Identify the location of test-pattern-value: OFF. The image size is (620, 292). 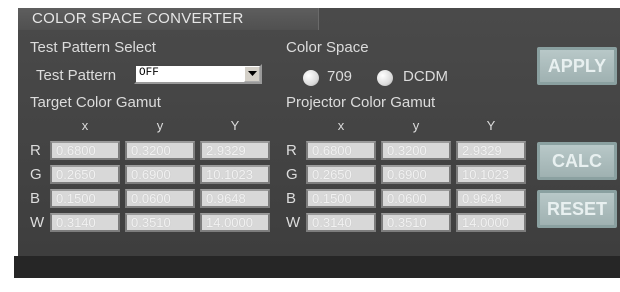
(149, 73).